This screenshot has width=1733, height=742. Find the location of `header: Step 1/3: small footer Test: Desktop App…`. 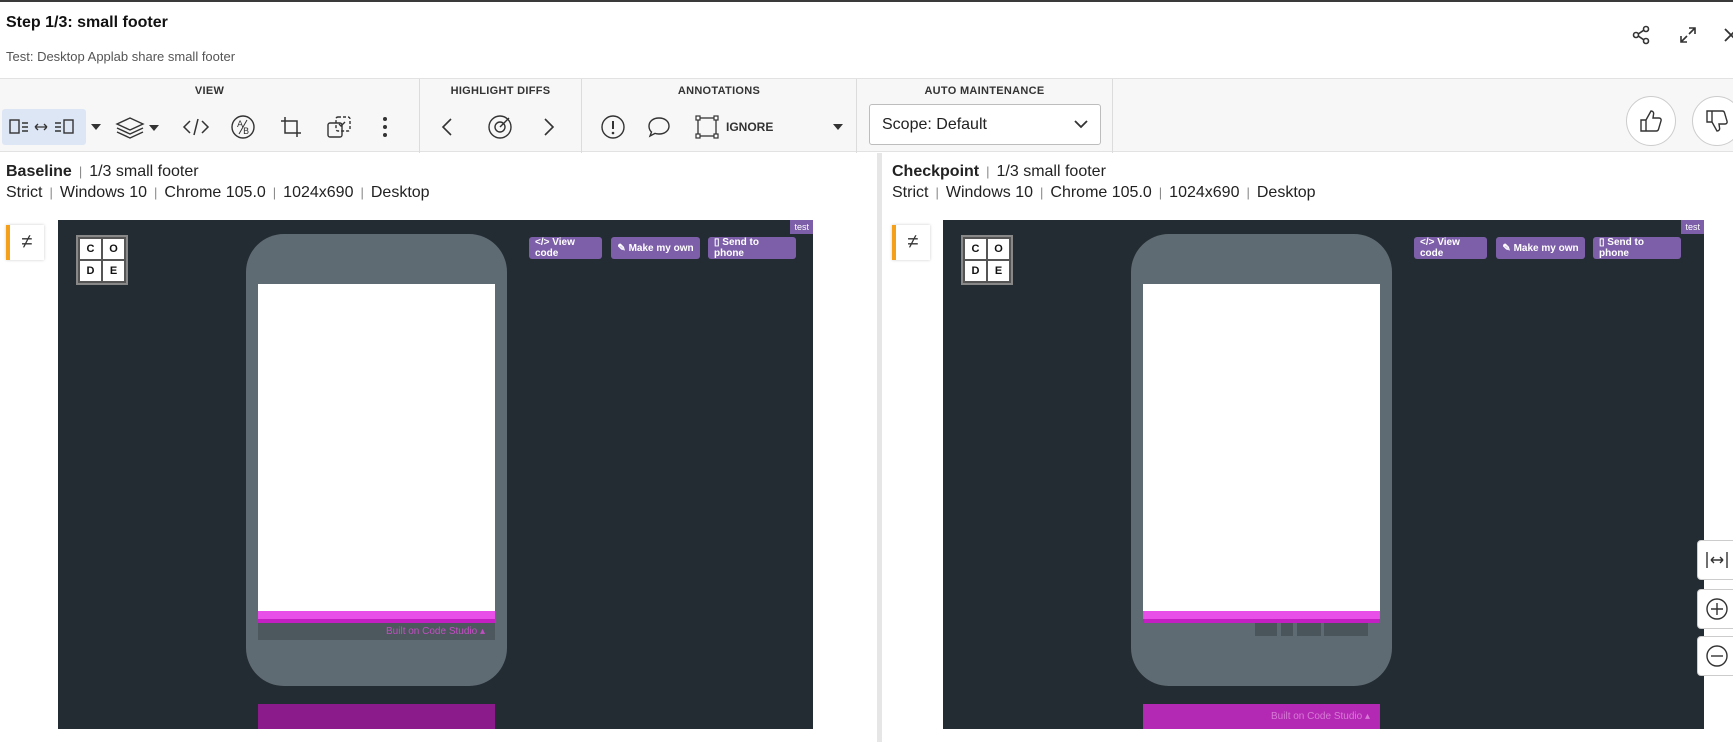

header: Step 1/3: small footer Test: Desktop App… is located at coordinates (866, 40).